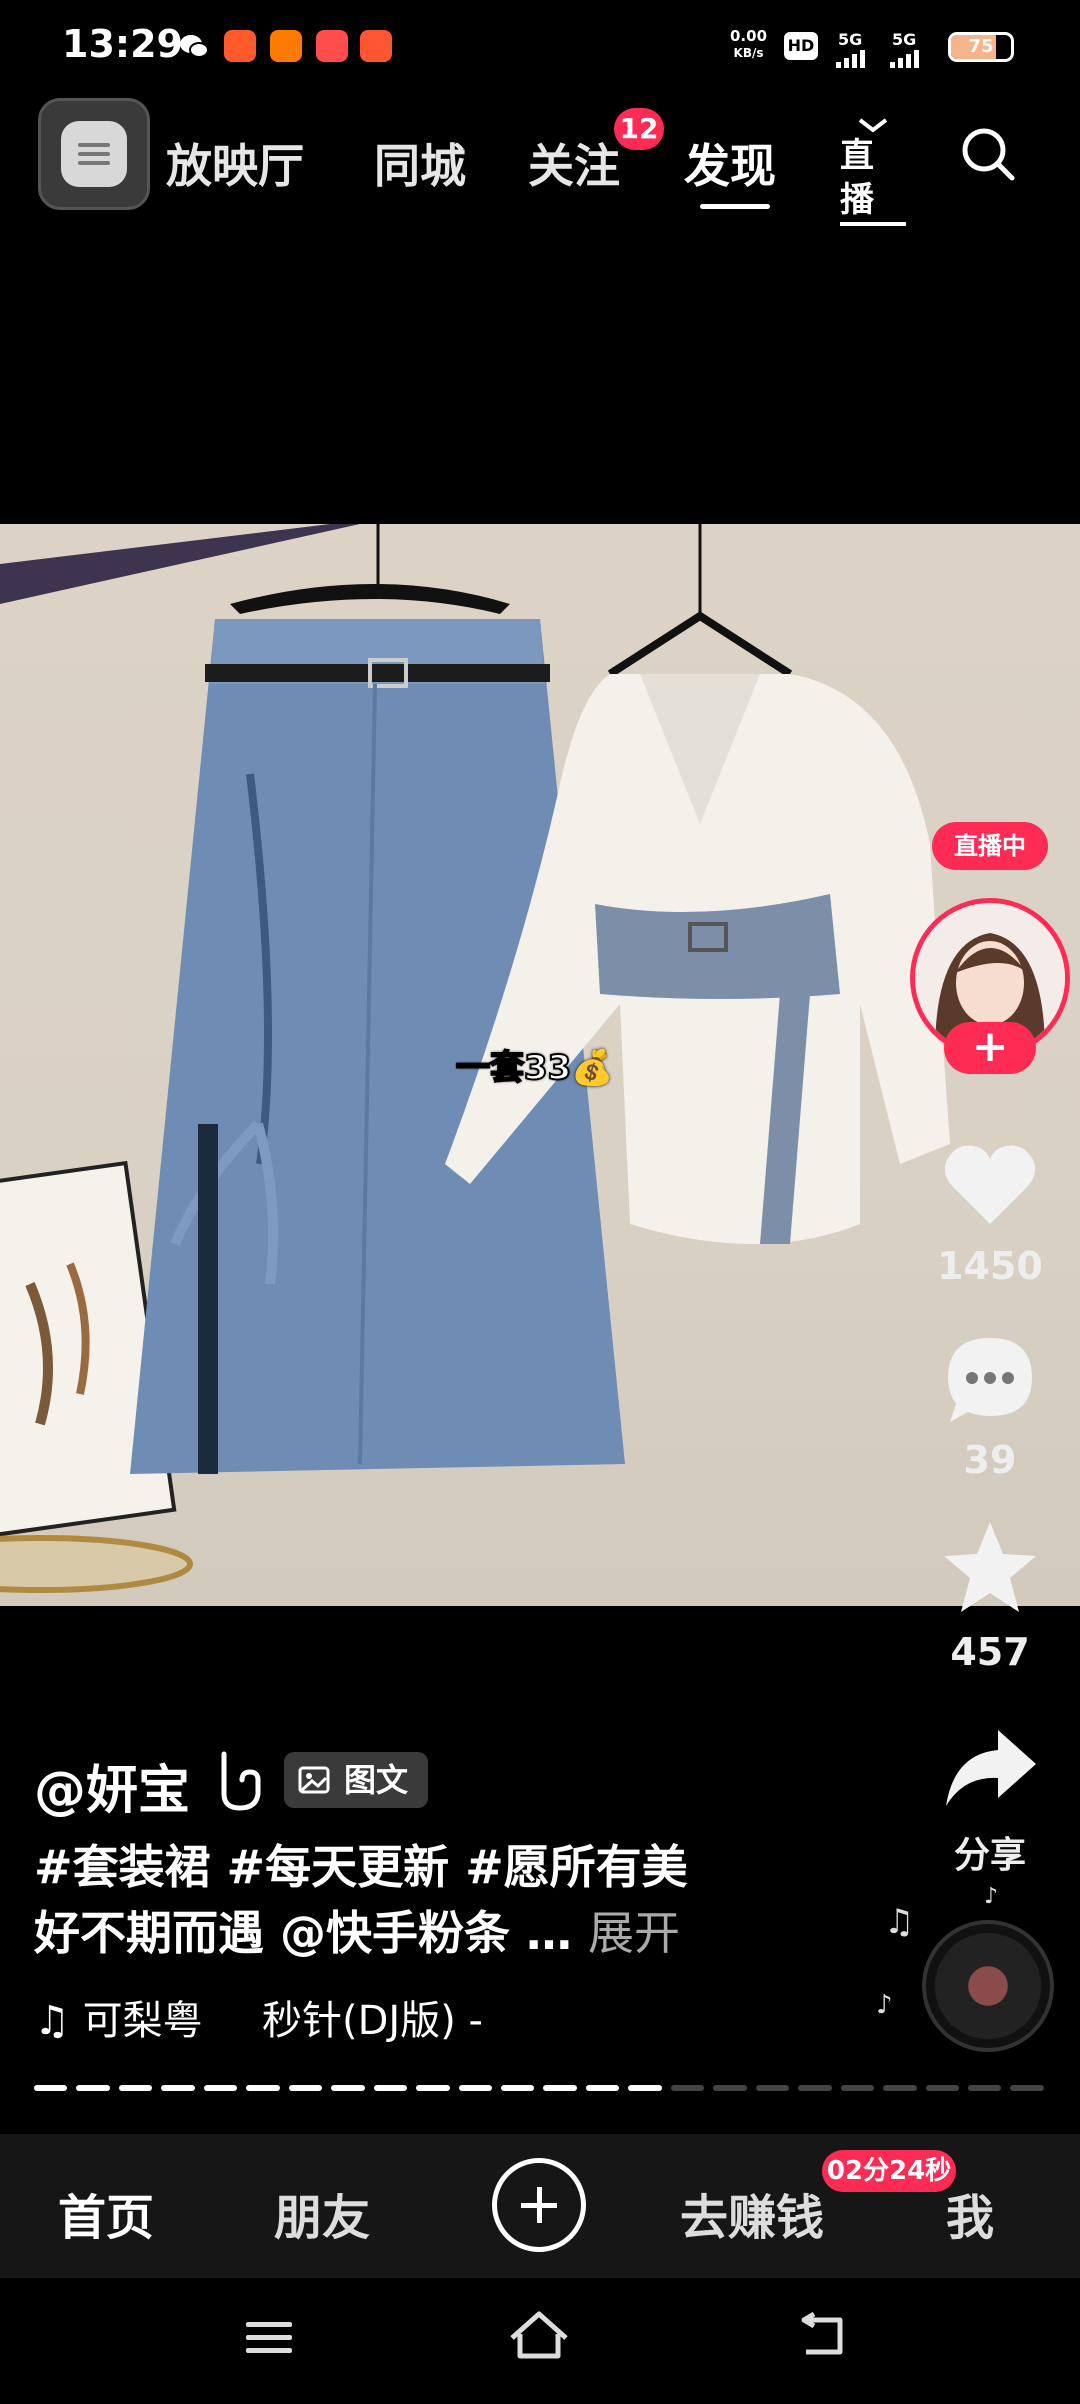 This screenshot has height=2404, width=1080. Describe the element at coordinates (634, 1933) in the screenshot. I see `expand-link: 展开` at that location.